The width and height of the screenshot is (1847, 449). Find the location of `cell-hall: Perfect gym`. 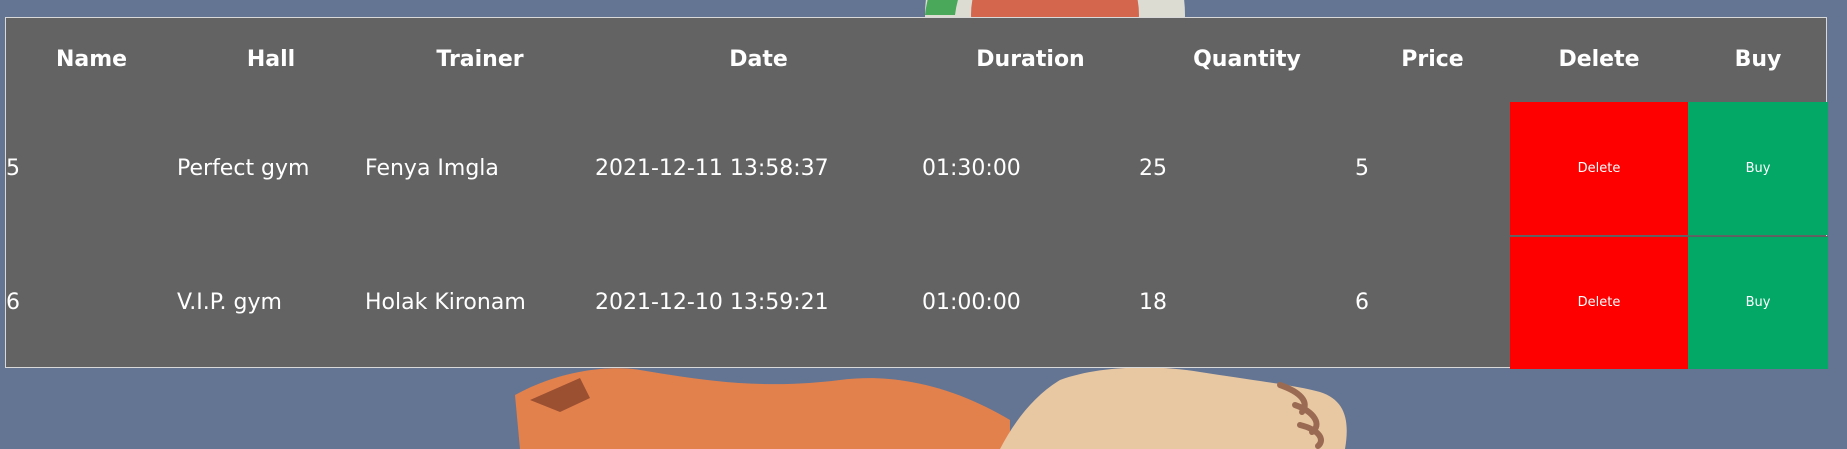

cell-hall: Perfect gym is located at coordinates (243, 168).